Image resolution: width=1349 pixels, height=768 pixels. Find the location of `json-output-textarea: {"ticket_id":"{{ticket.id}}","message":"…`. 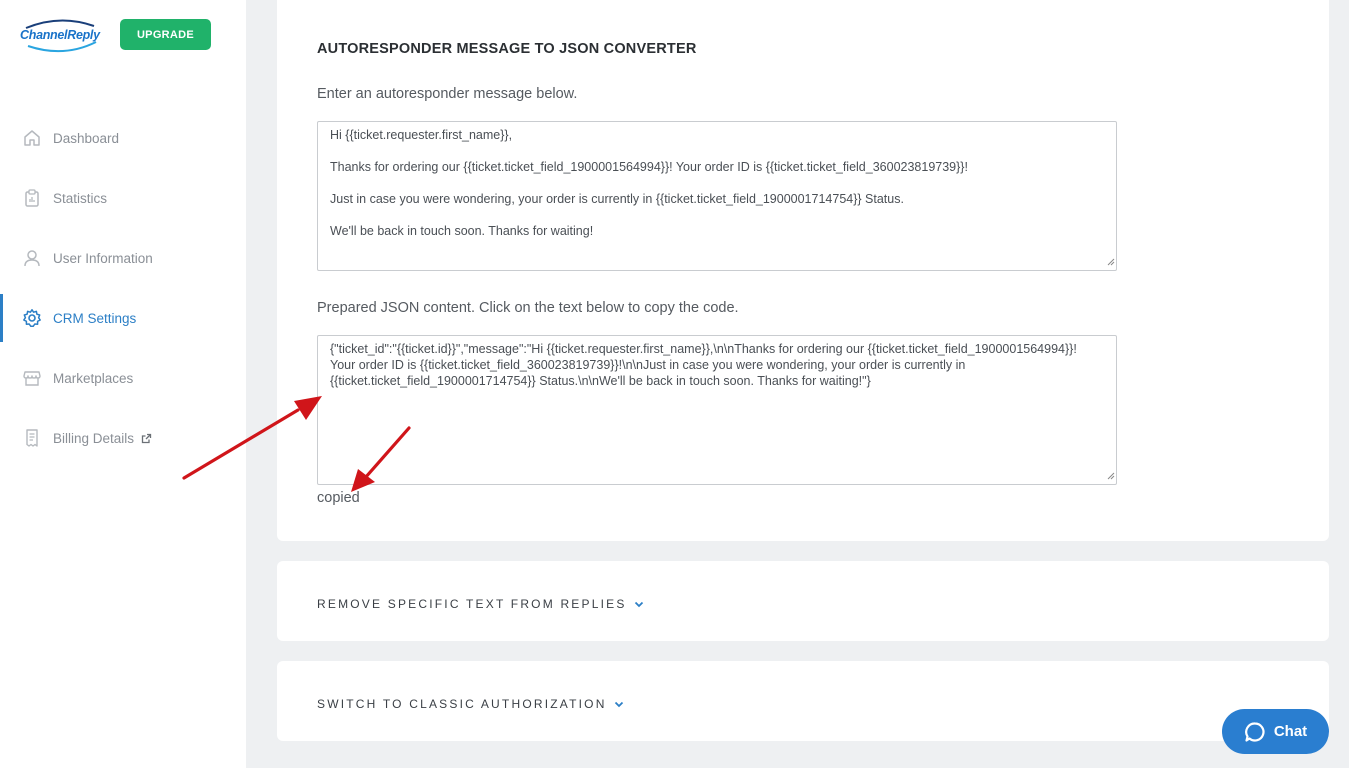

json-output-textarea: {"ticket_id":"{{ticket.id}}","message":"… is located at coordinates (717, 410).